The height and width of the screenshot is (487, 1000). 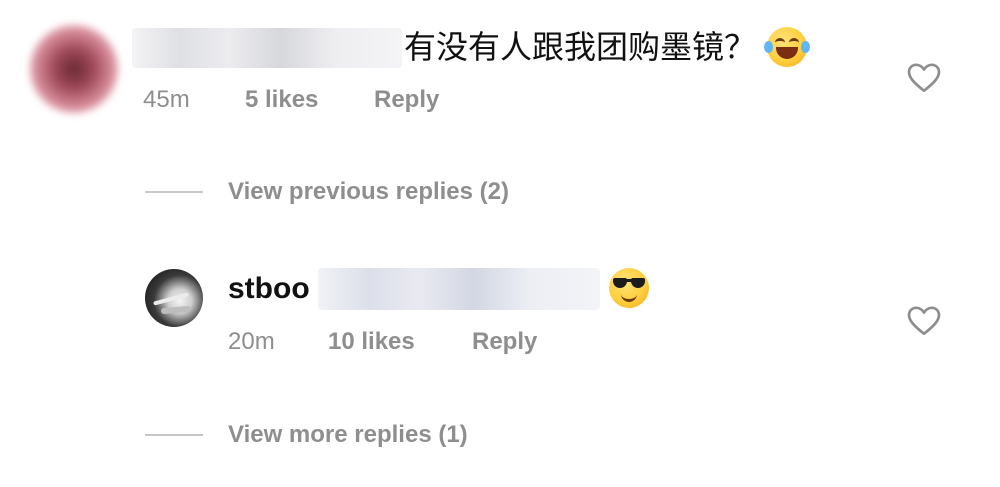 I want to click on comment-likes-link: 5 likes, so click(x=281, y=100).